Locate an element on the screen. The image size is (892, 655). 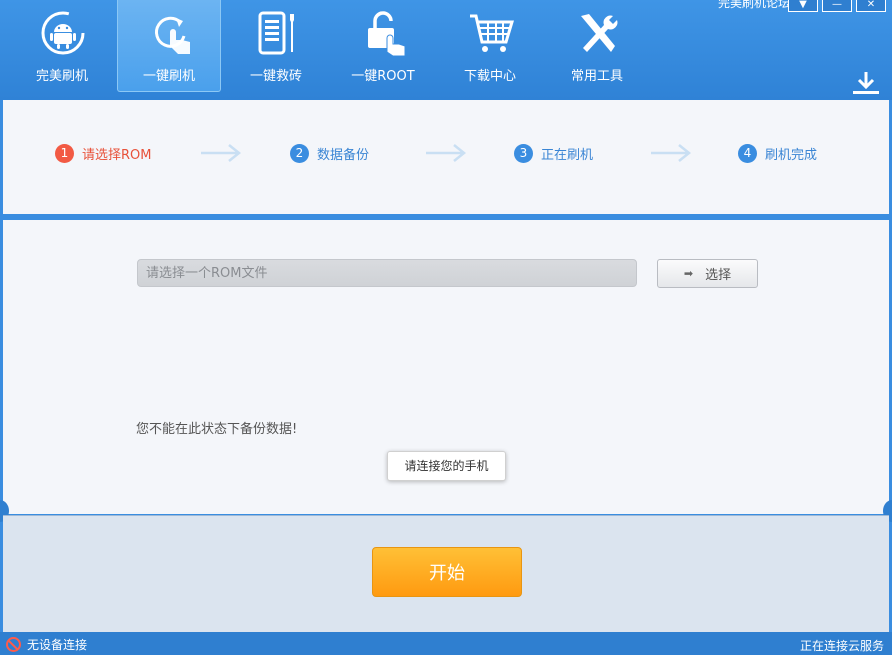
android-icon is located at coordinates (63, 33).